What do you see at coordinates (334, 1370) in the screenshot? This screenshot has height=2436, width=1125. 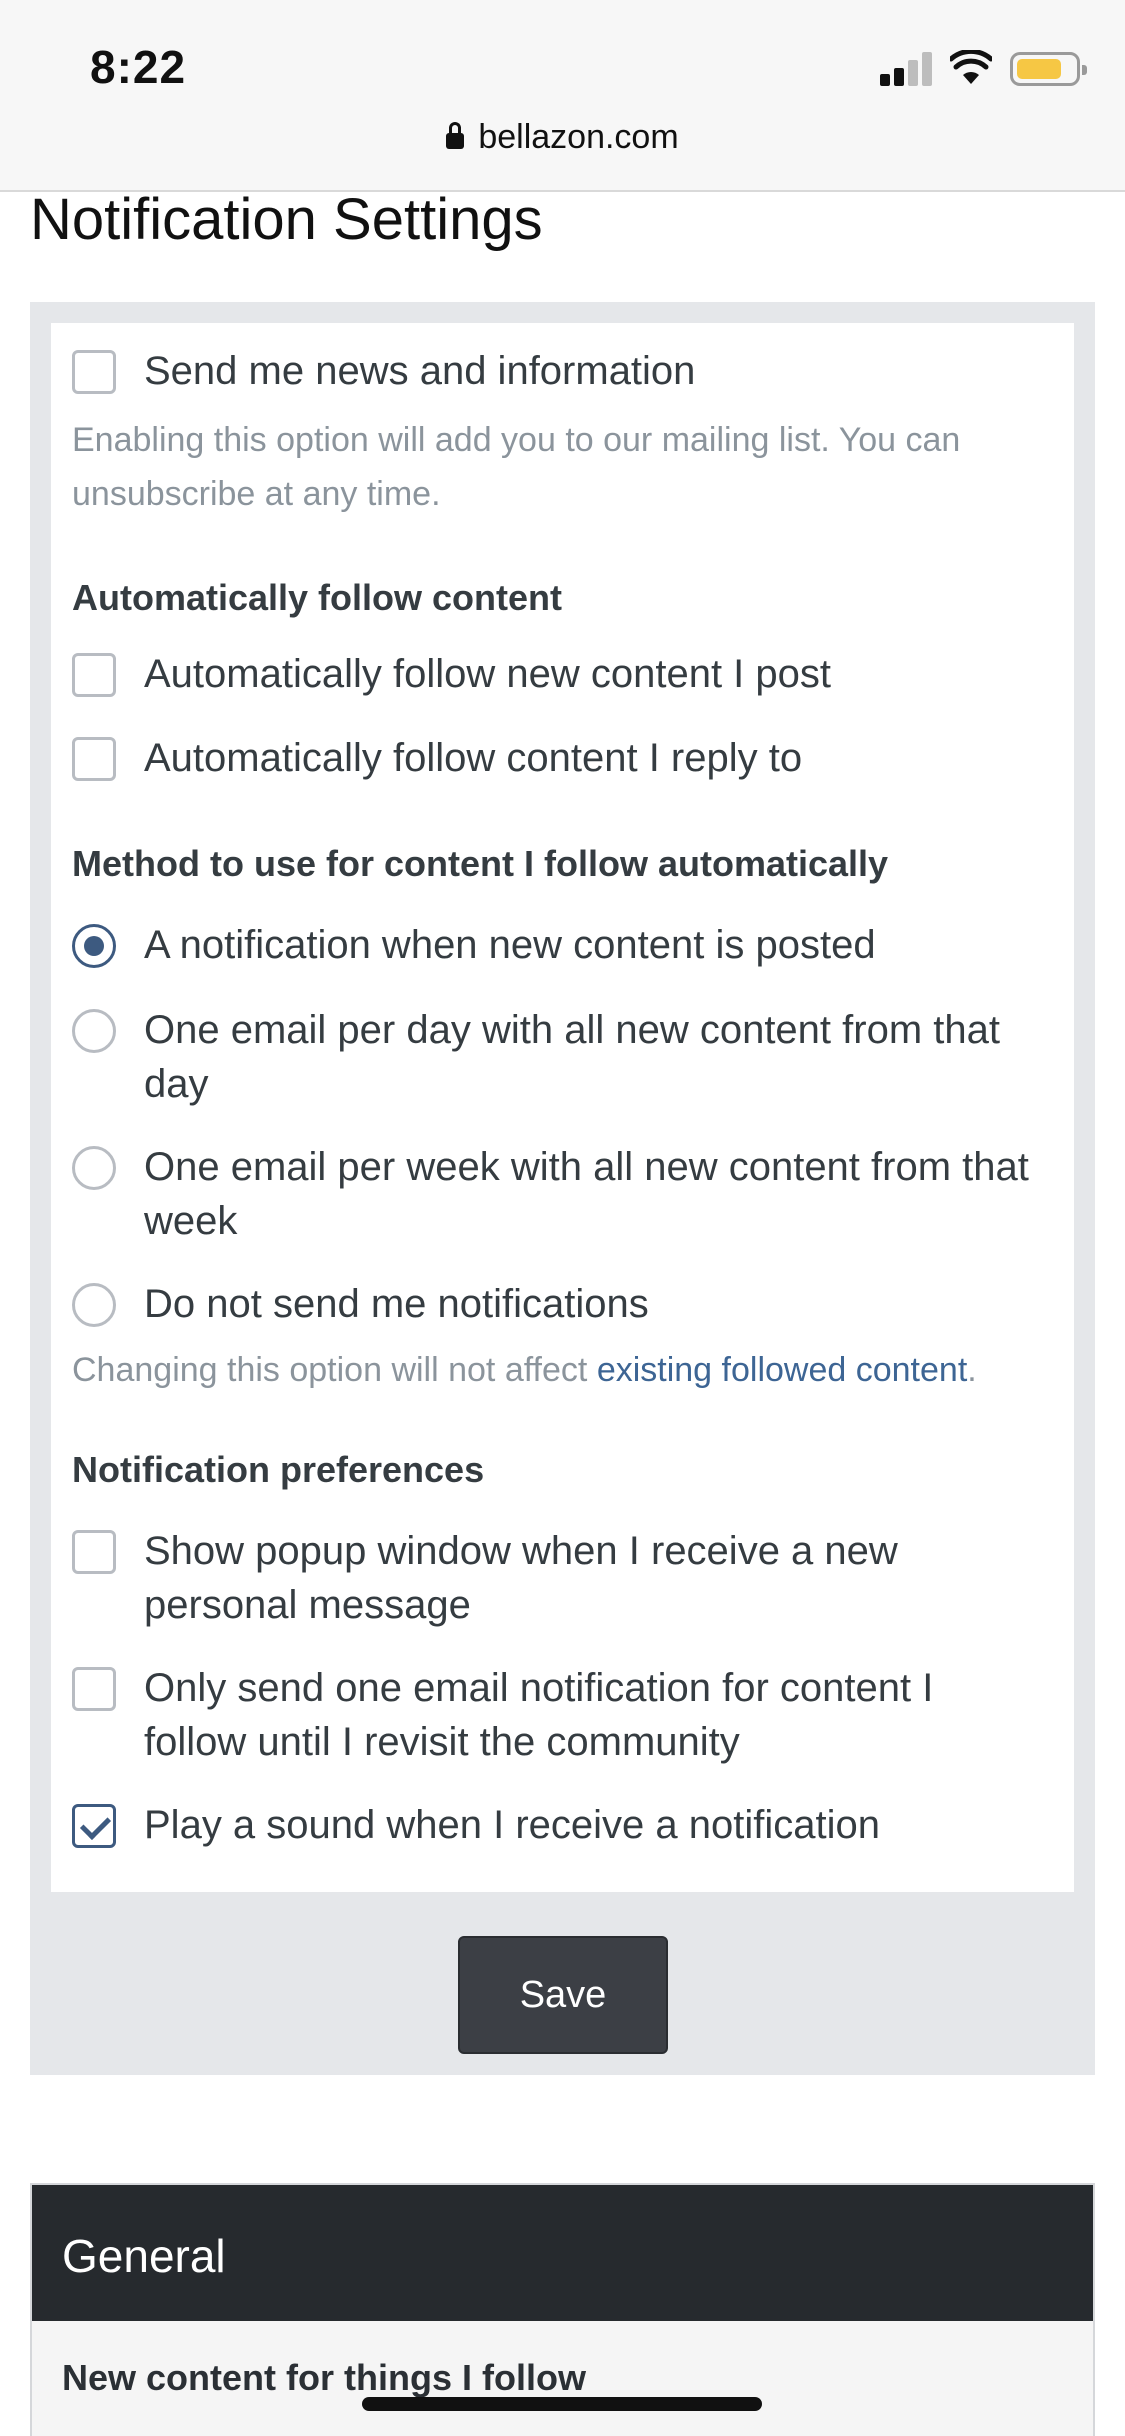 I see `method-help-prefix: Changing this option will not affect` at bounding box center [334, 1370].